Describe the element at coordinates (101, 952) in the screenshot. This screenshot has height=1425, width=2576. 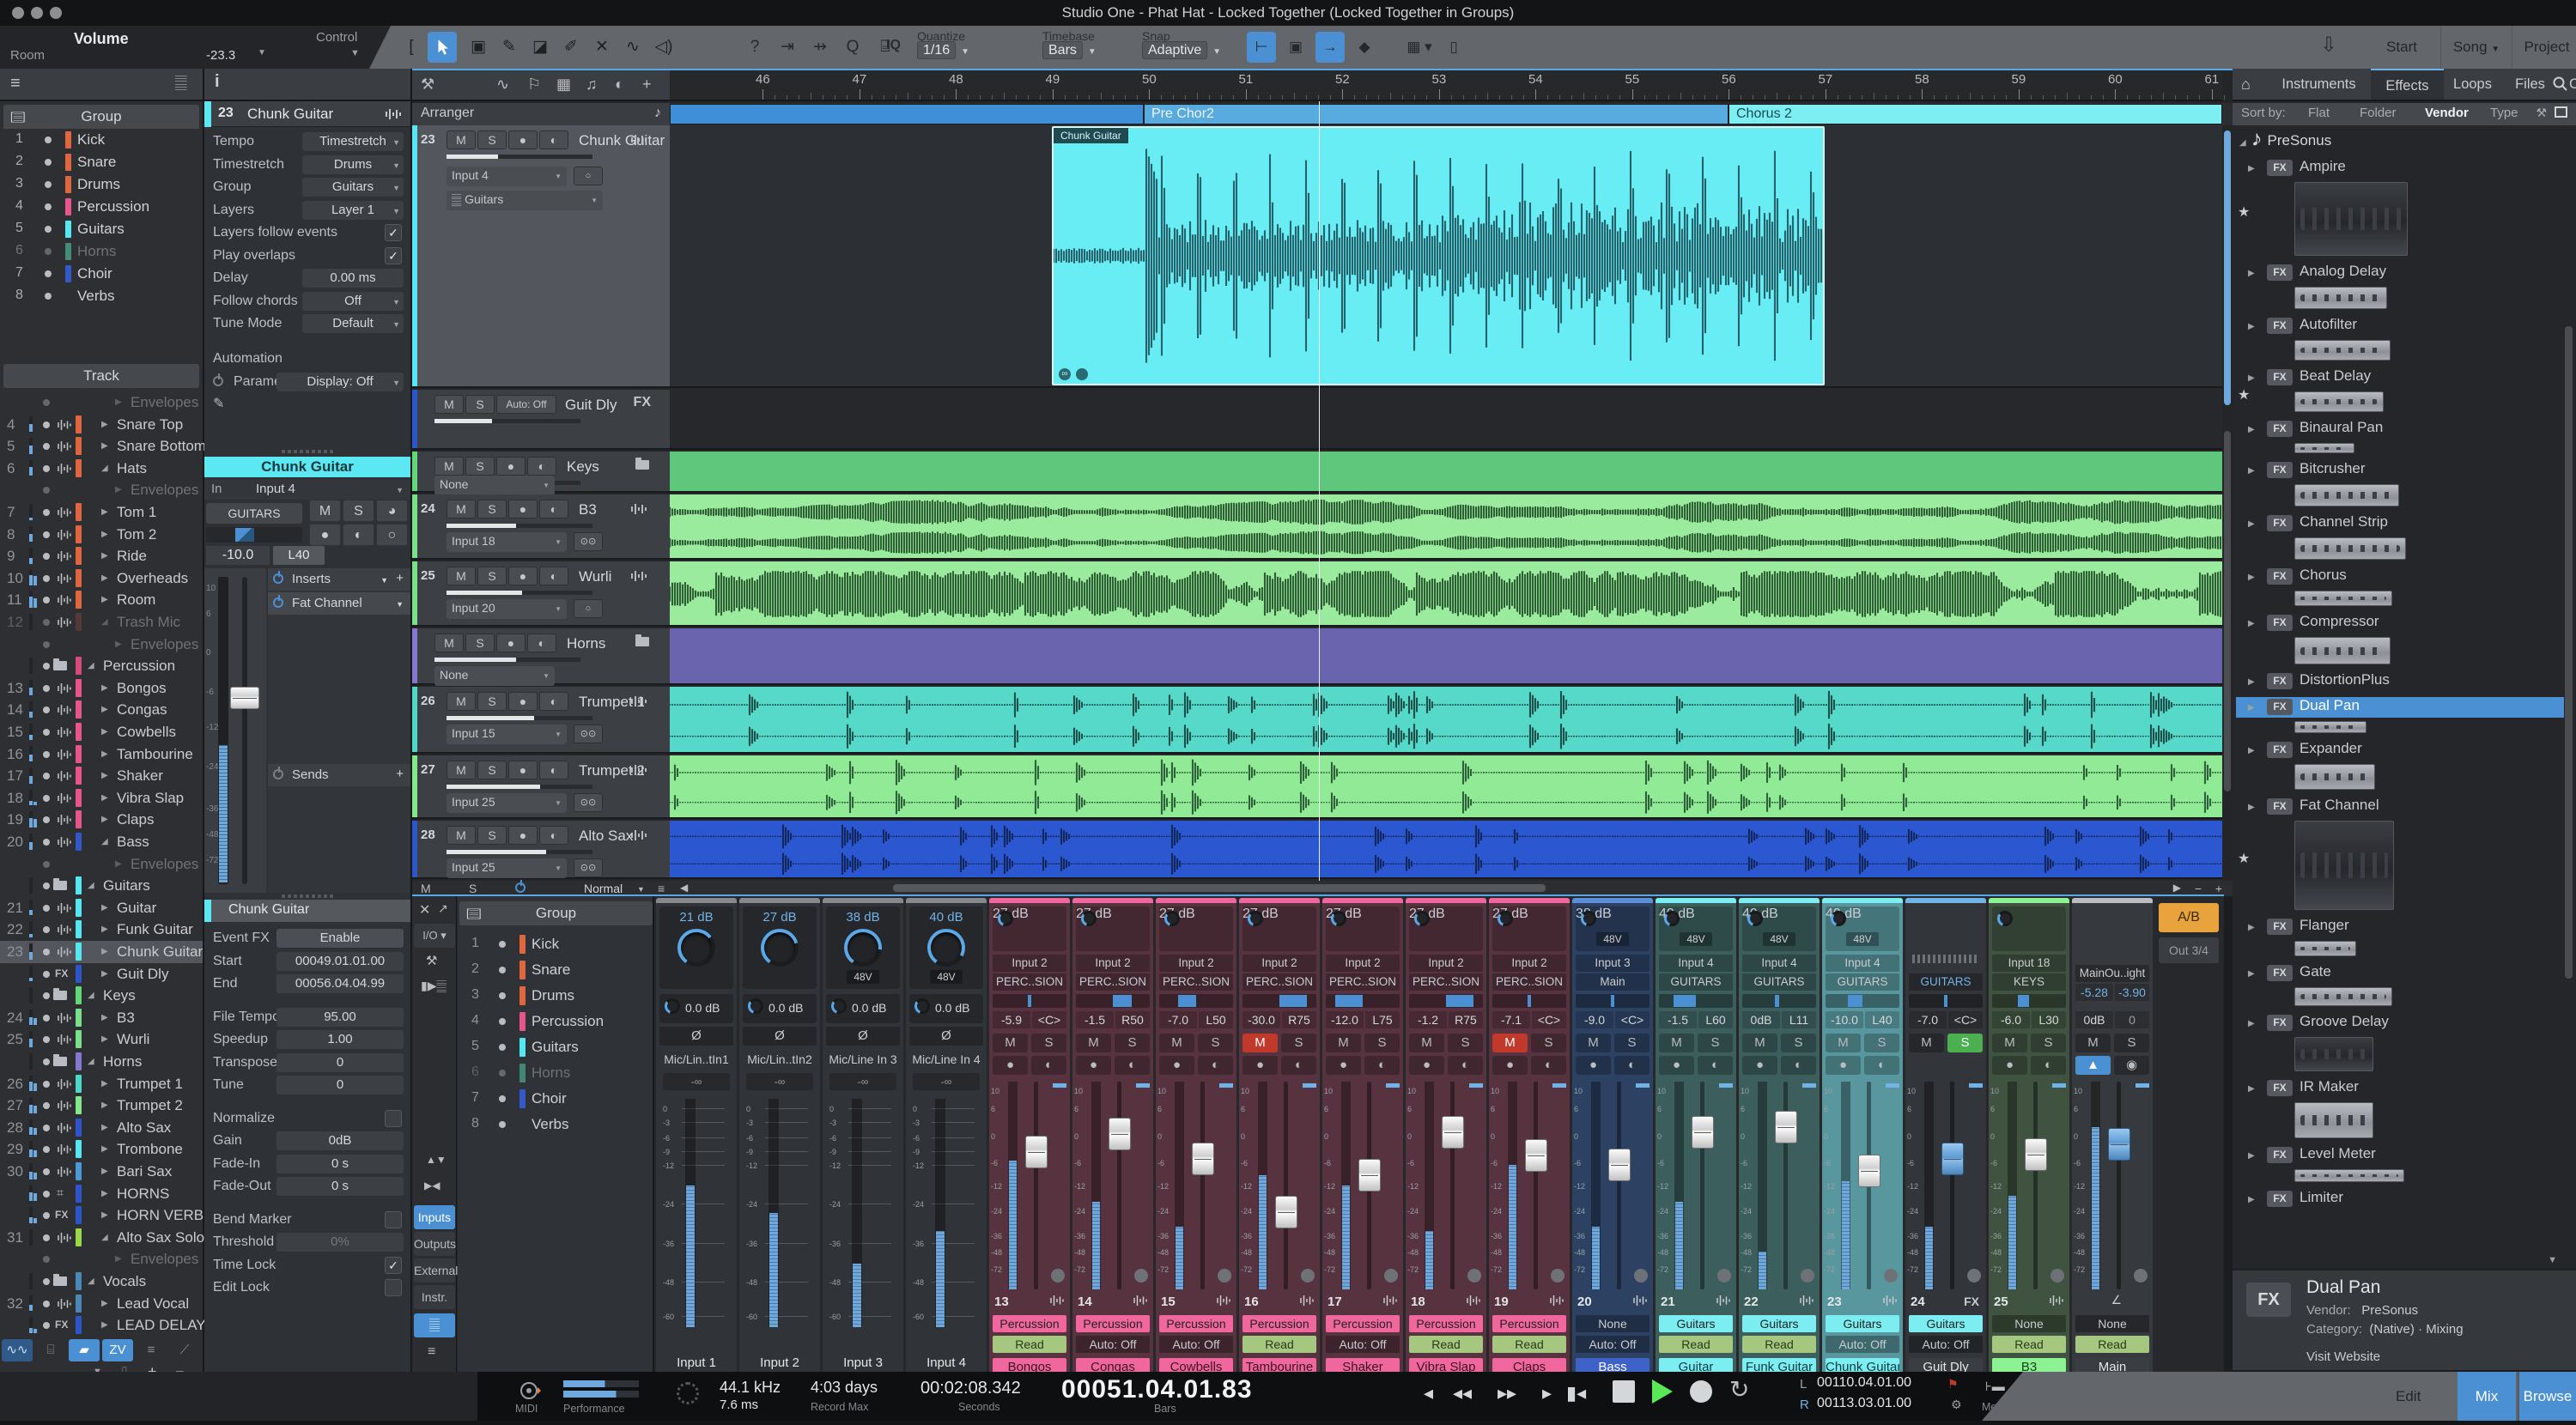
I see `track-row: 23 ▶ Chunk Guitar` at that location.